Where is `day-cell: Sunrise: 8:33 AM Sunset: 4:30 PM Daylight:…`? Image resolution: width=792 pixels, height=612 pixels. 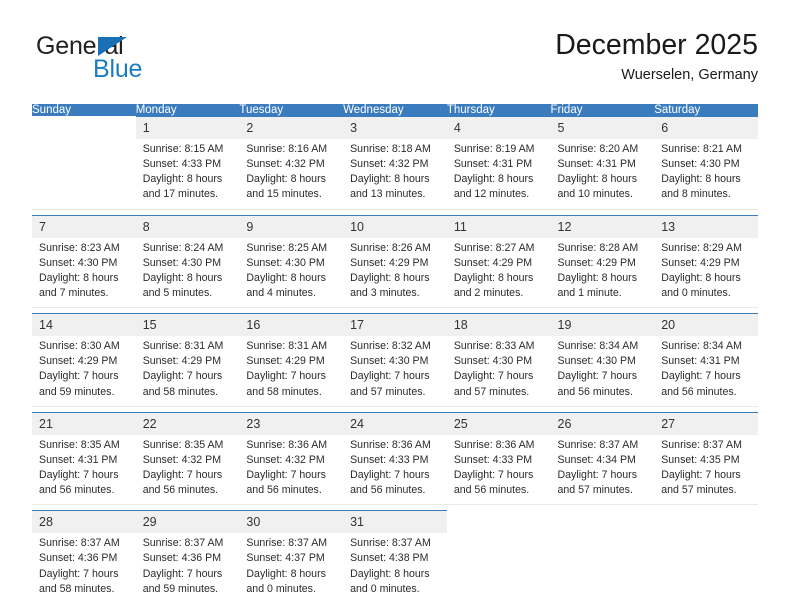 day-cell: Sunrise: 8:33 AM Sunset: 4:30 PM Daylight:… is located at coordinates (498, 371).